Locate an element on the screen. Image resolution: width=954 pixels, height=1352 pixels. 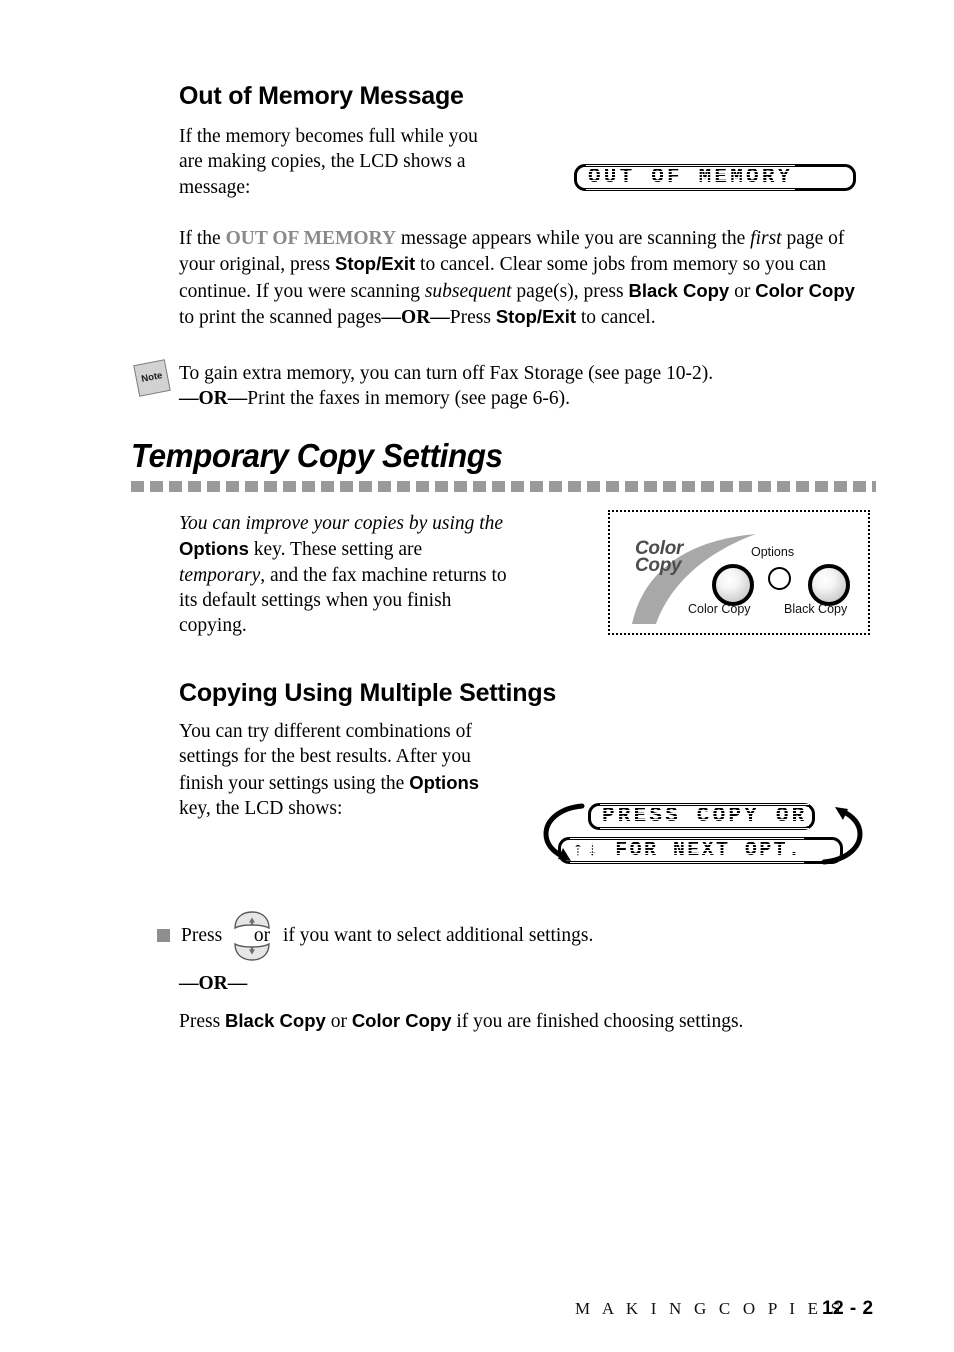
color-copy-button-label: Color Copy is located at coordinates (719, 609).